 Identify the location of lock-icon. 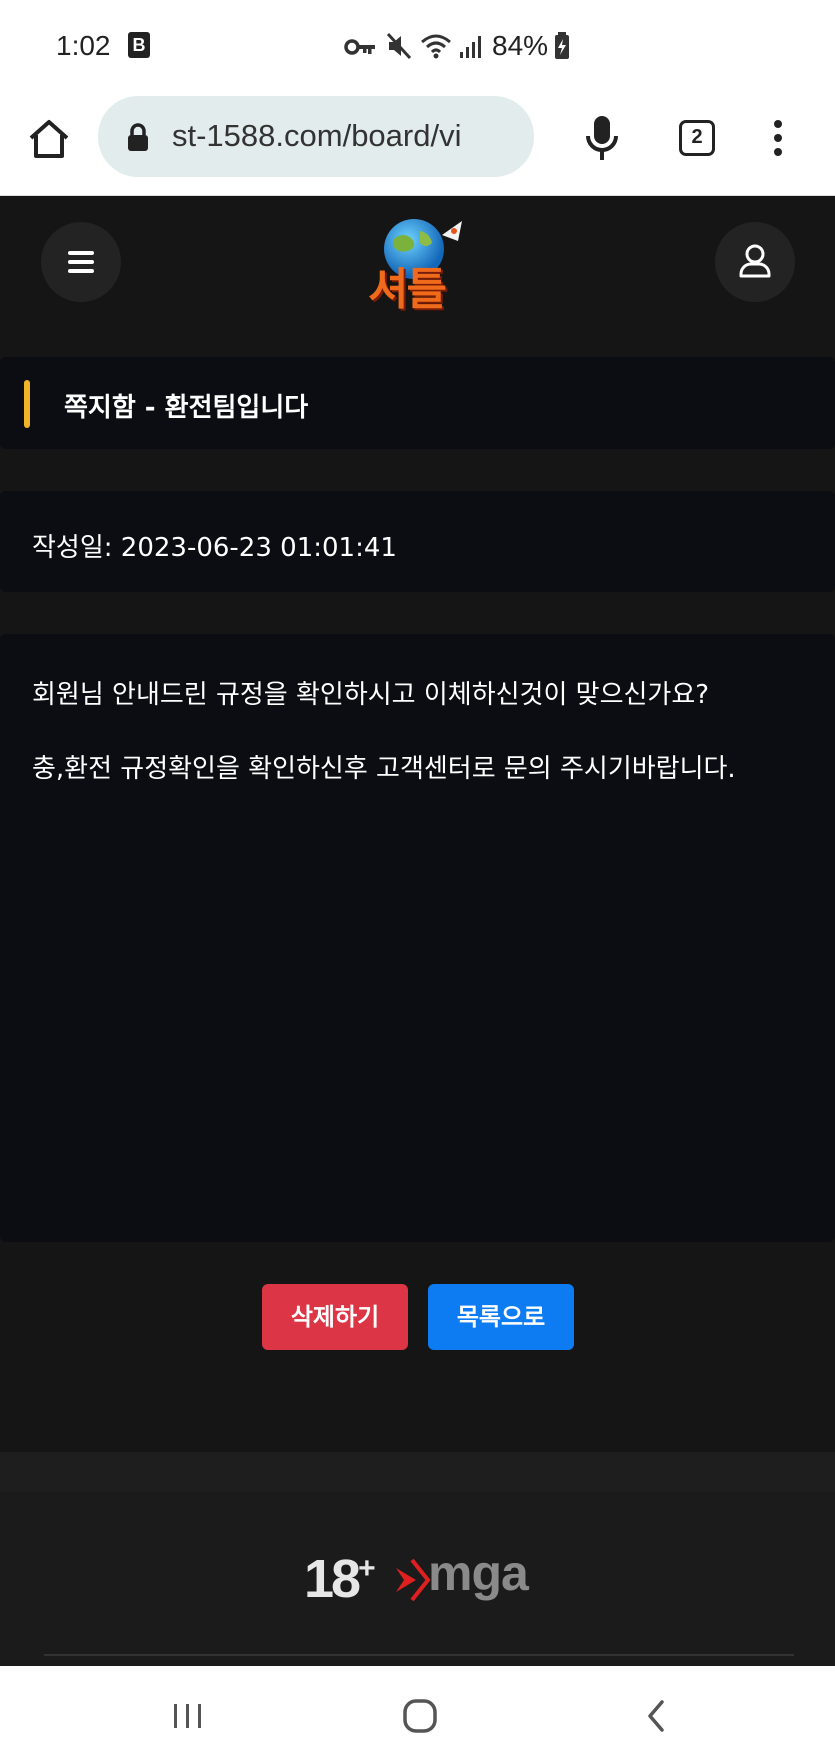
(138, 137).